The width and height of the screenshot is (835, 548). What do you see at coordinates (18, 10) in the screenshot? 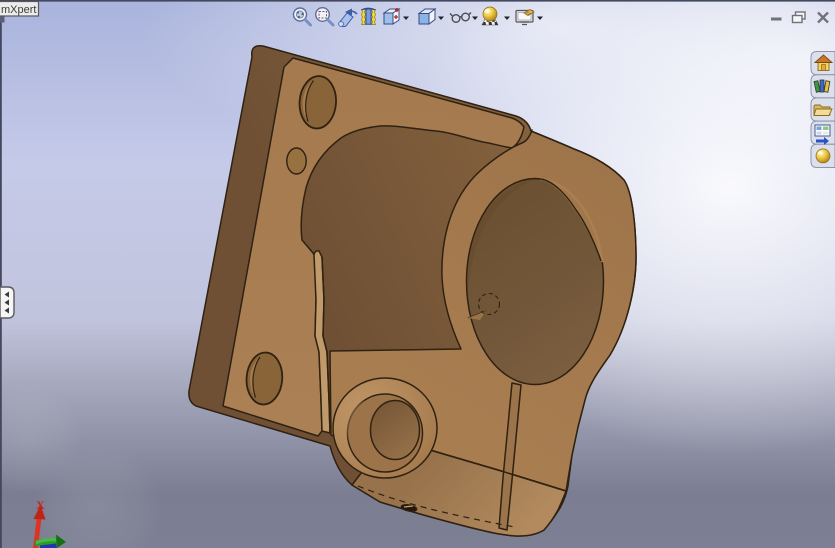
I see `svg-text: mXpert` at bounding box center [18, 10].